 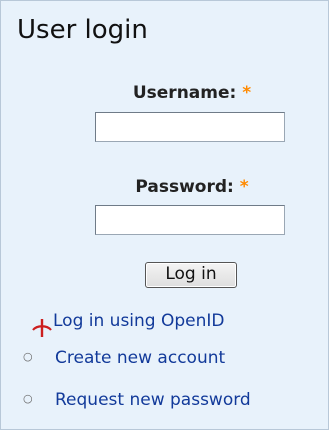 I want to click on password-input, so click(x=190, y=220).